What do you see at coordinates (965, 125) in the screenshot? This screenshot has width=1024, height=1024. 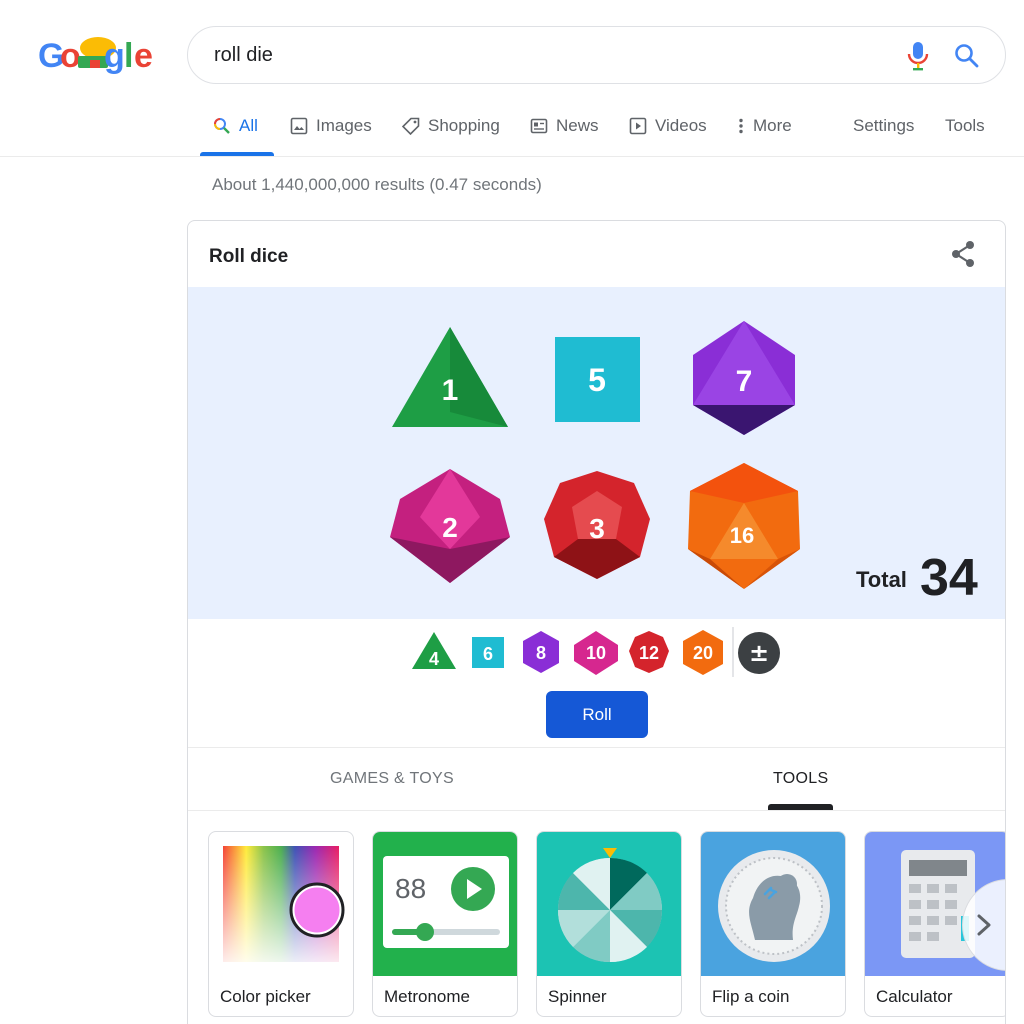 I see `tools-label: Tools` at bounding box center [965, 125].